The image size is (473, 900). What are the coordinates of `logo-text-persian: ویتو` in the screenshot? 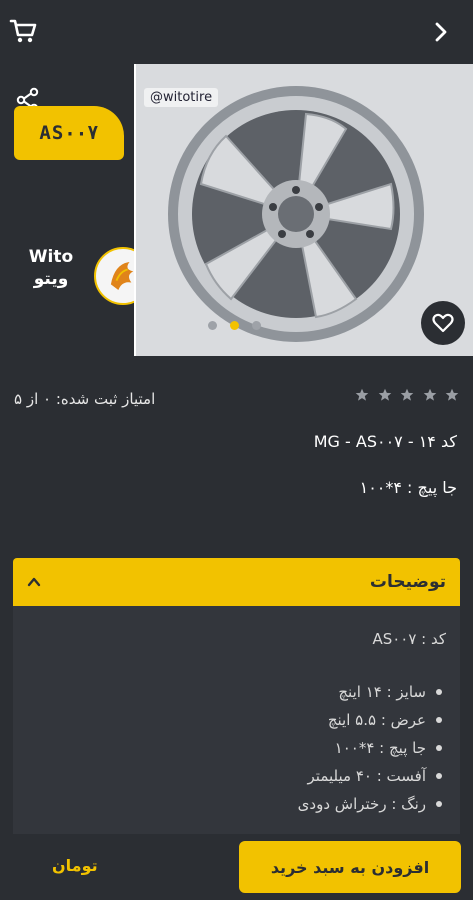 It's located at (51, 279).